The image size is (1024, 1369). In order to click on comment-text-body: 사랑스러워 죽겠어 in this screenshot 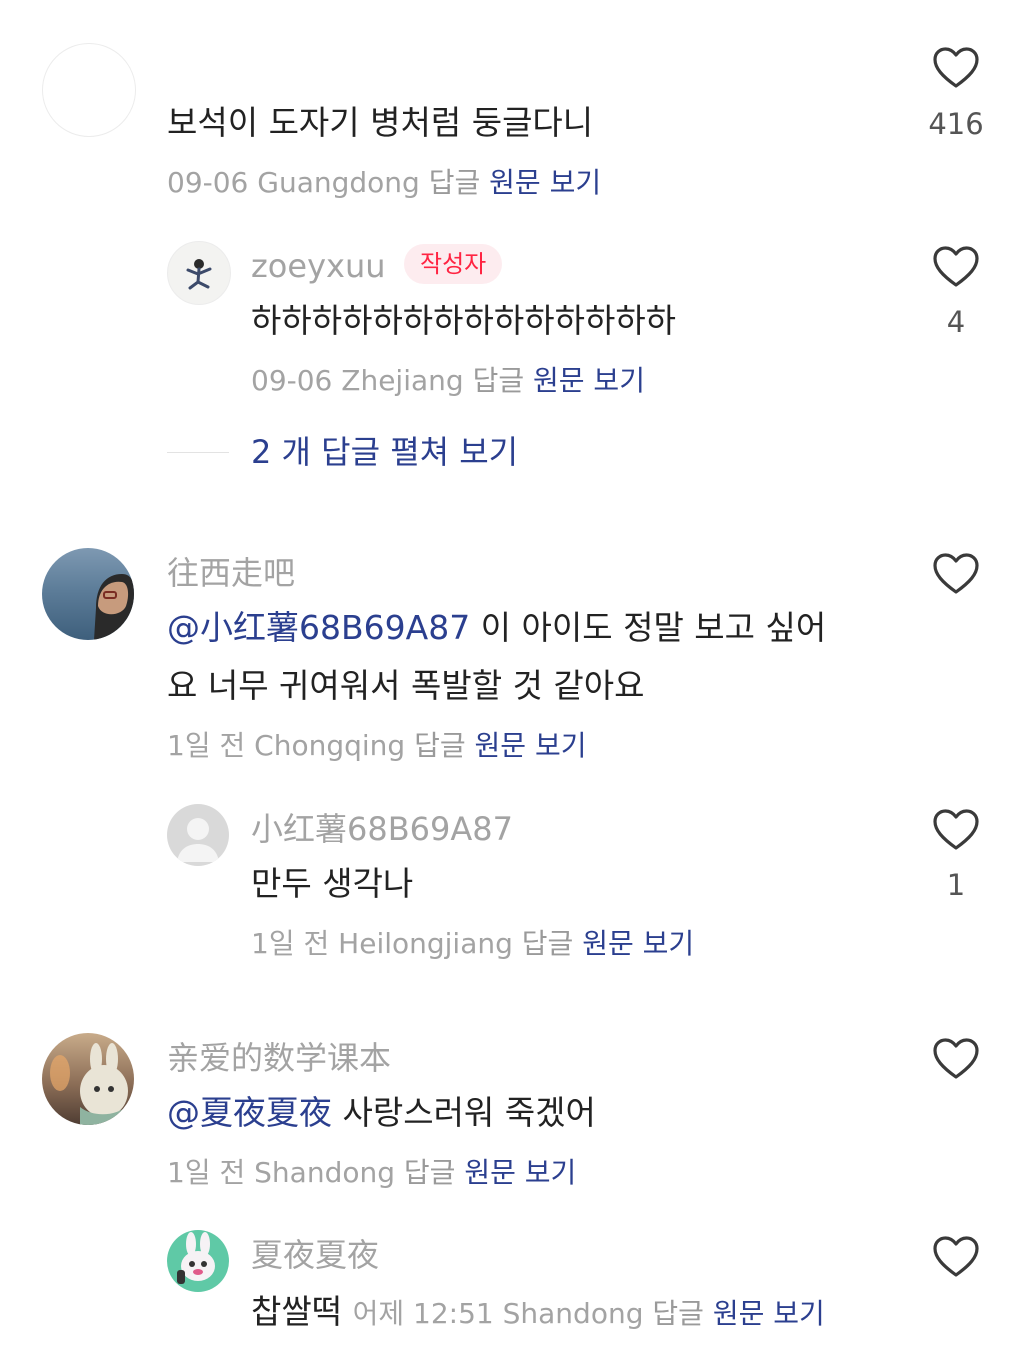, I will do `click(464, 1112)`.